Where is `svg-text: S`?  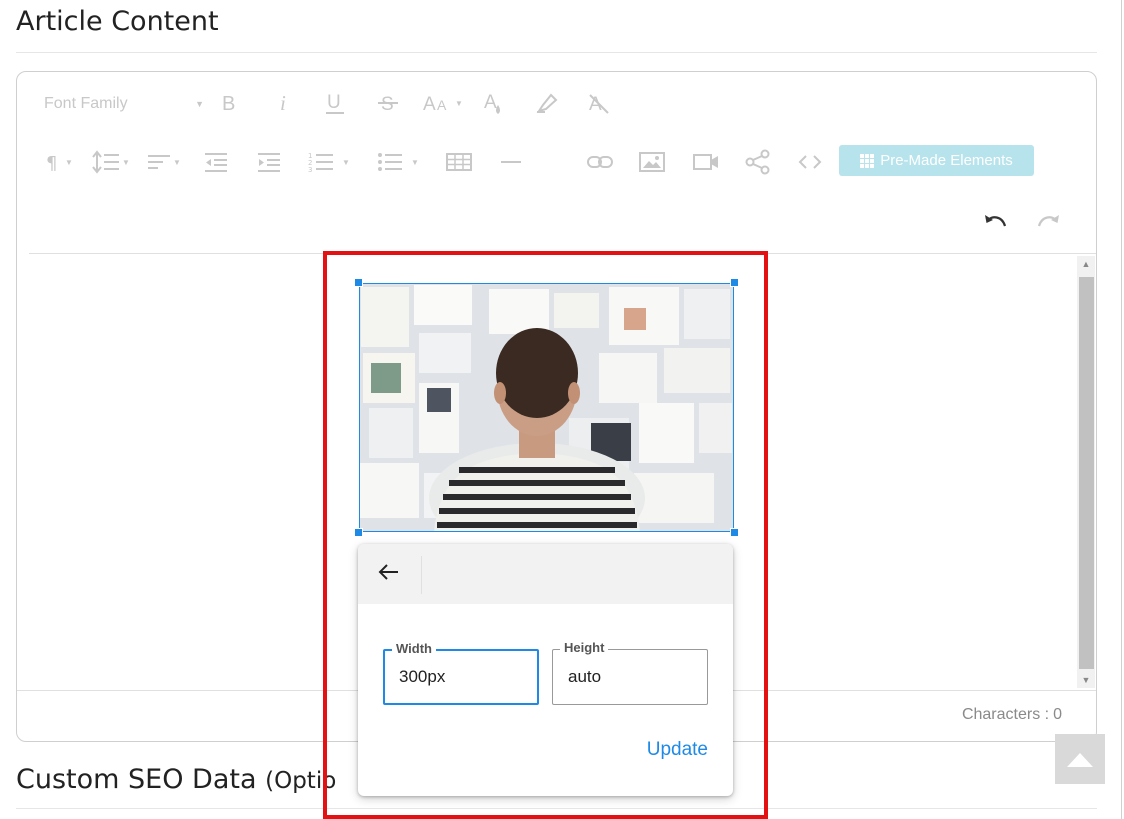
svg-text: S is located at coordinates (387, 104).